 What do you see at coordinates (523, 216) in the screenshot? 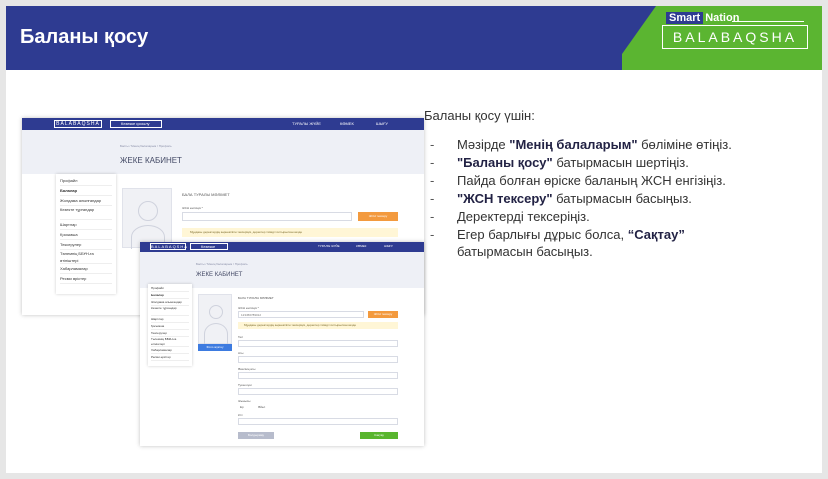
I see `step-text: Деректерді тексеріңіз.` at bounding box center [523, 216].